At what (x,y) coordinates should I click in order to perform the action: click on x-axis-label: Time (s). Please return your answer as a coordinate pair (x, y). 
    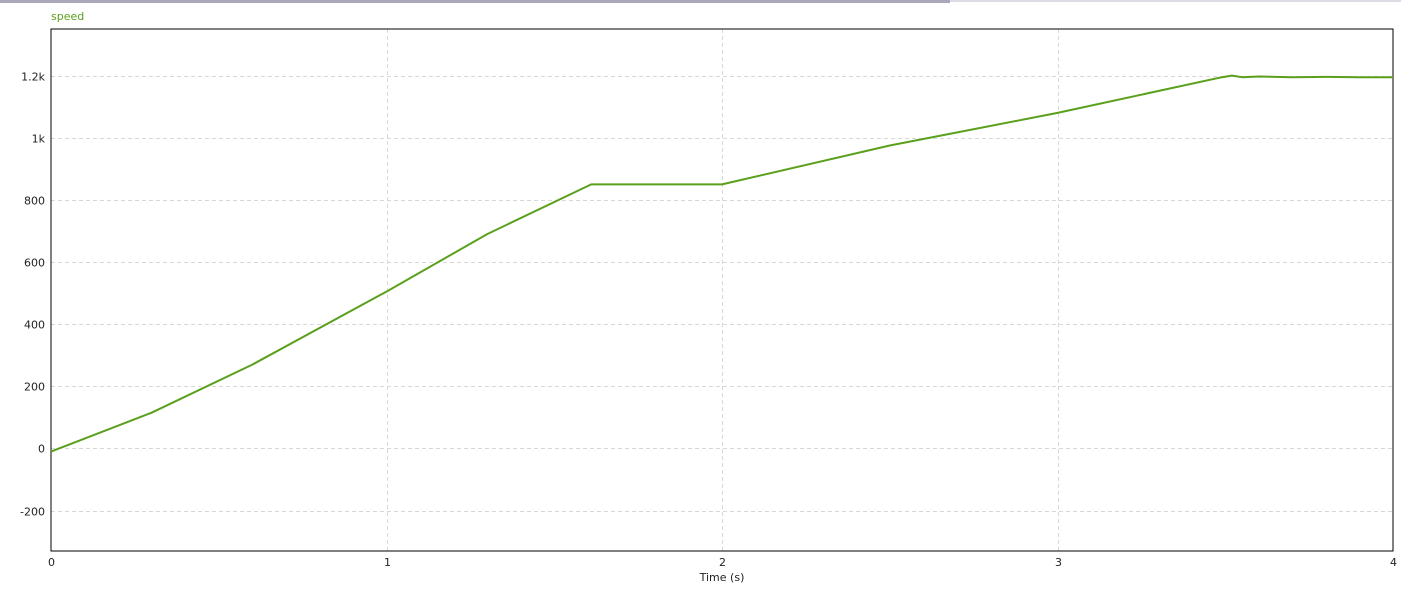
    Looking at the image, I should click on (722, 577).